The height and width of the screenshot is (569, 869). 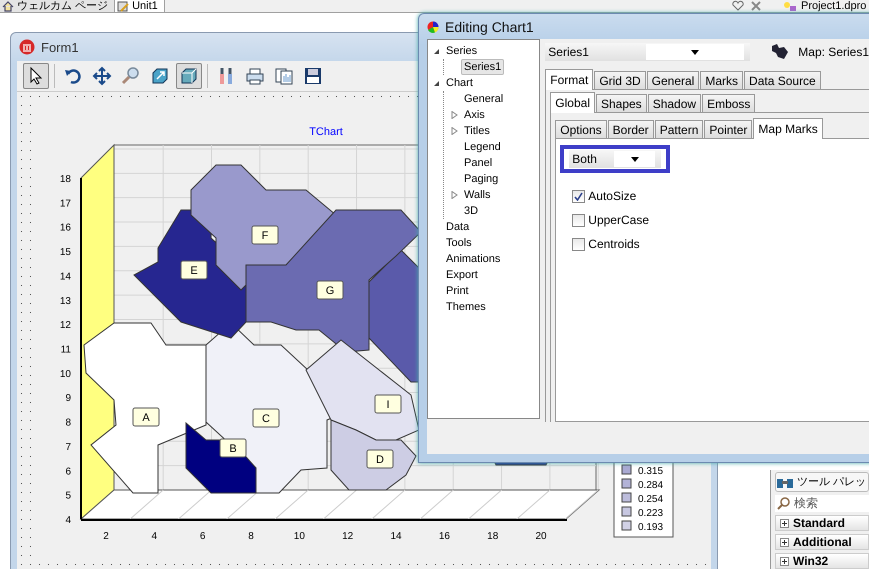 I want to click on close-icon, so click(x=756, y=5).